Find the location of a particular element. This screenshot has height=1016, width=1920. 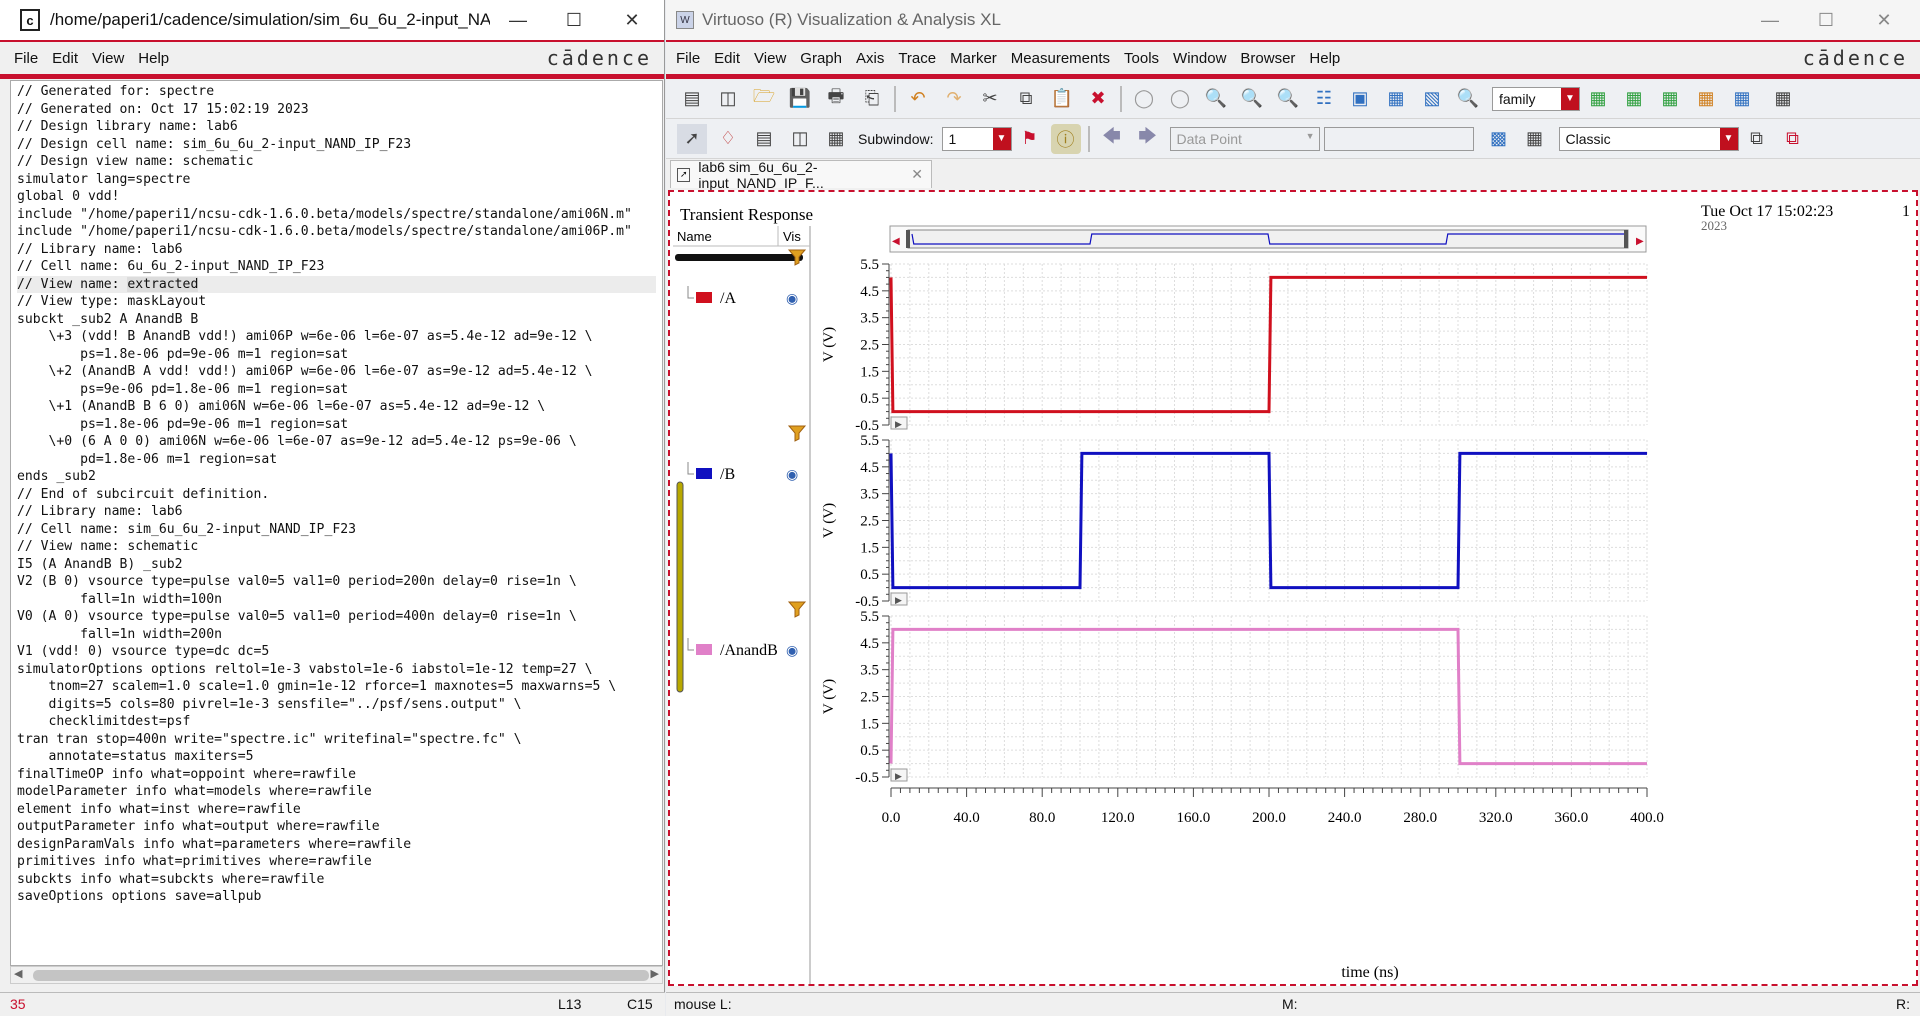

zoom-out-icon: 🔍 is located at coordinates (1252, 99).